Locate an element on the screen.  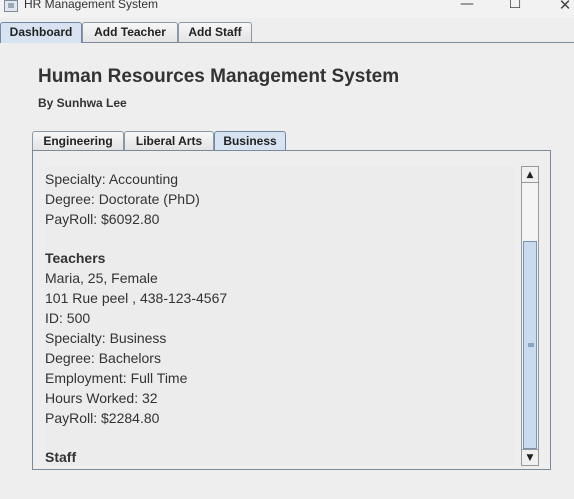
grip-icon is located at coordinates (531, 345).